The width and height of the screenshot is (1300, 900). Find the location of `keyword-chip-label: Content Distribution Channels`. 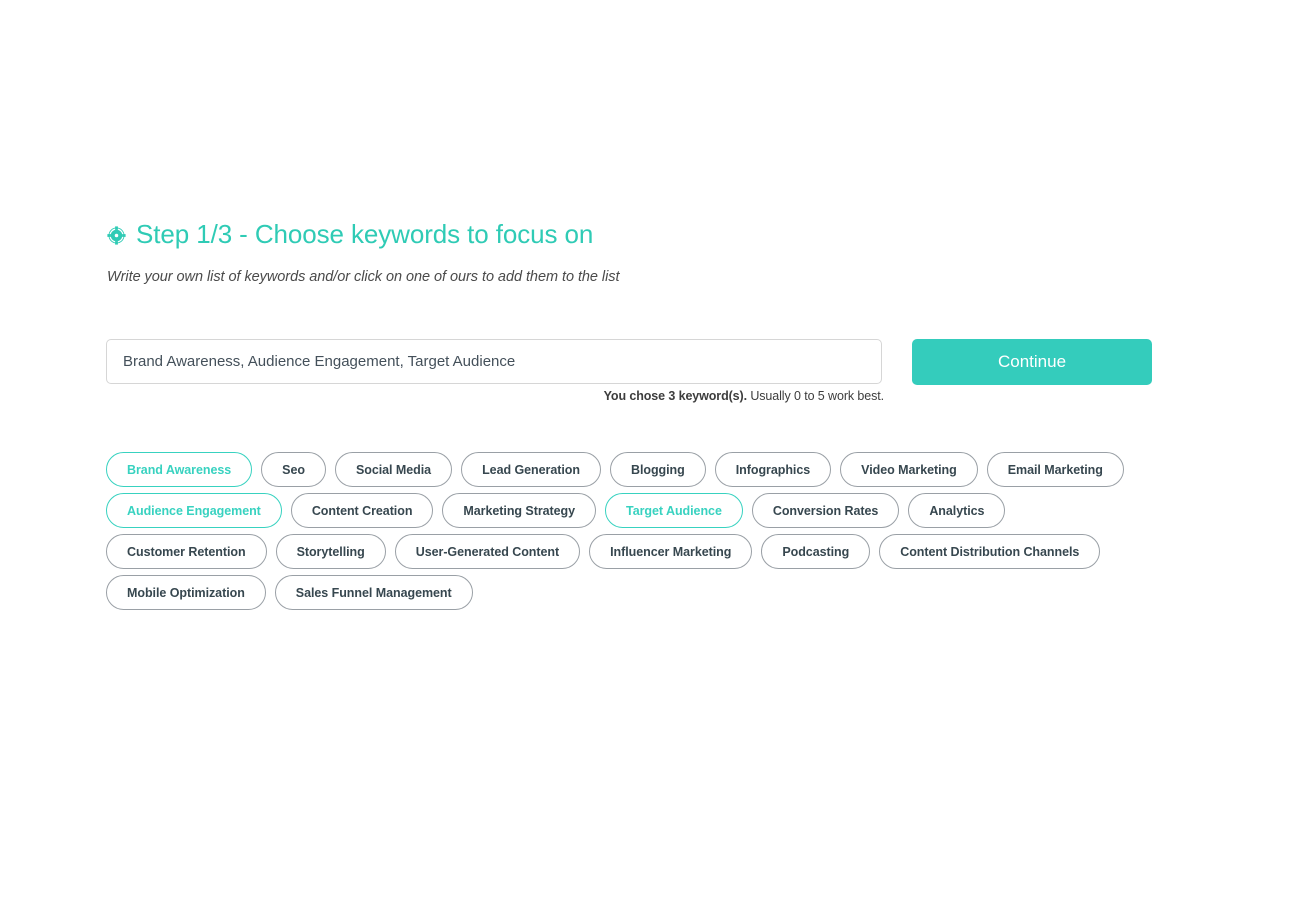

keyword-chip-label: Content Distribution Channels is located at coordinates (990, 551).